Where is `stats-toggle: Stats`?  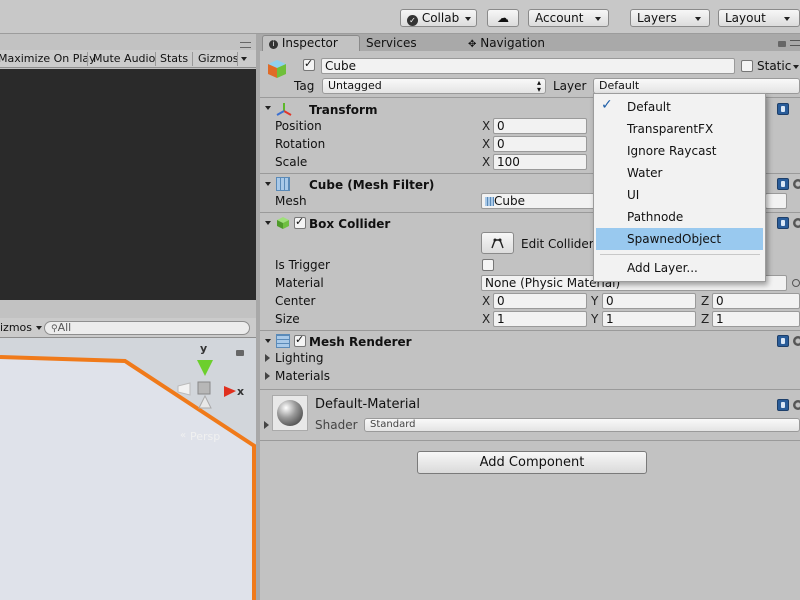
stats-toggle: Stats is located at coordinates (174, 58).